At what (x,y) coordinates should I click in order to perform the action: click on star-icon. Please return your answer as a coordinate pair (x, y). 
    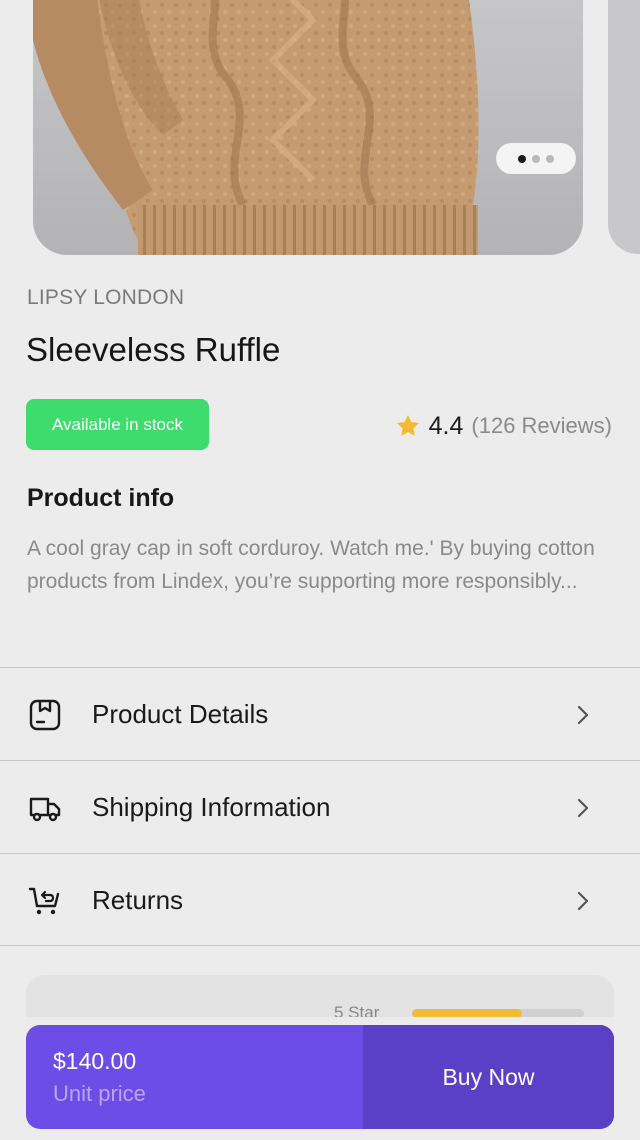
    Looking at the image, I should click on (407, 425).